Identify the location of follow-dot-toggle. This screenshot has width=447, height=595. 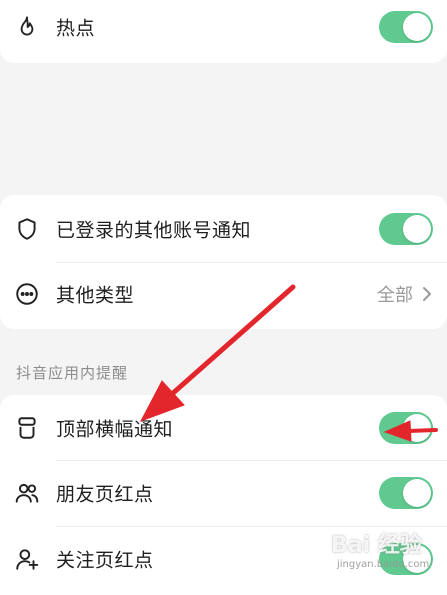
(406, 559).